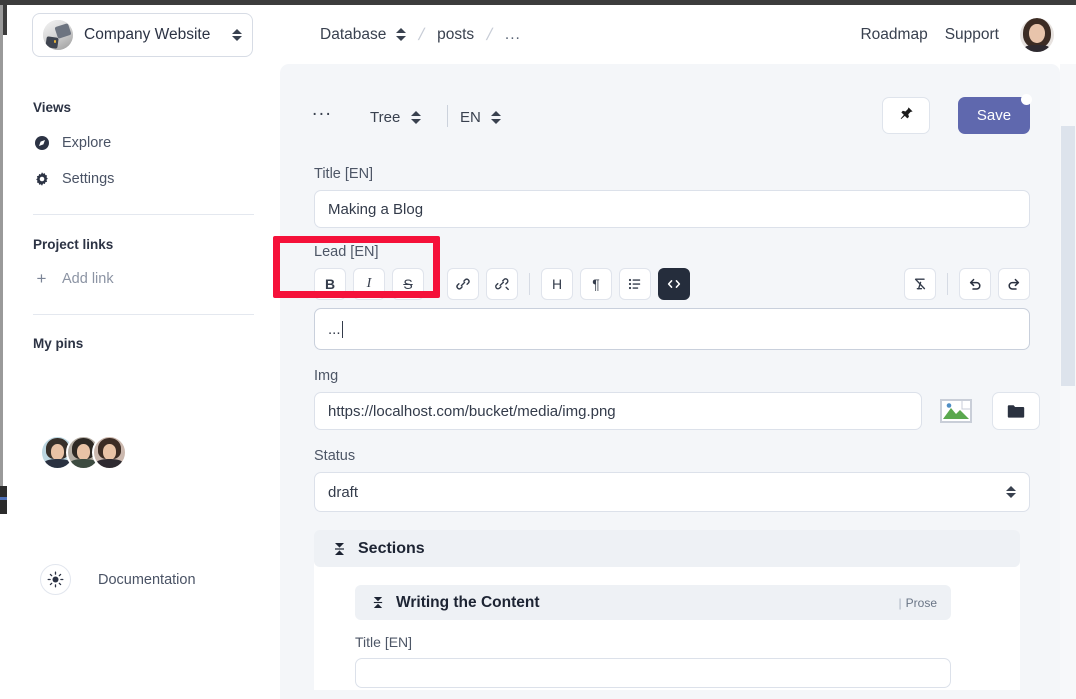 Image resolution: width=1076 pixels, height=699 pixels. What do you see at coordinates (470, 117) in the screenshot?
I see `language-label: EN` at bounding box center [470, 117].